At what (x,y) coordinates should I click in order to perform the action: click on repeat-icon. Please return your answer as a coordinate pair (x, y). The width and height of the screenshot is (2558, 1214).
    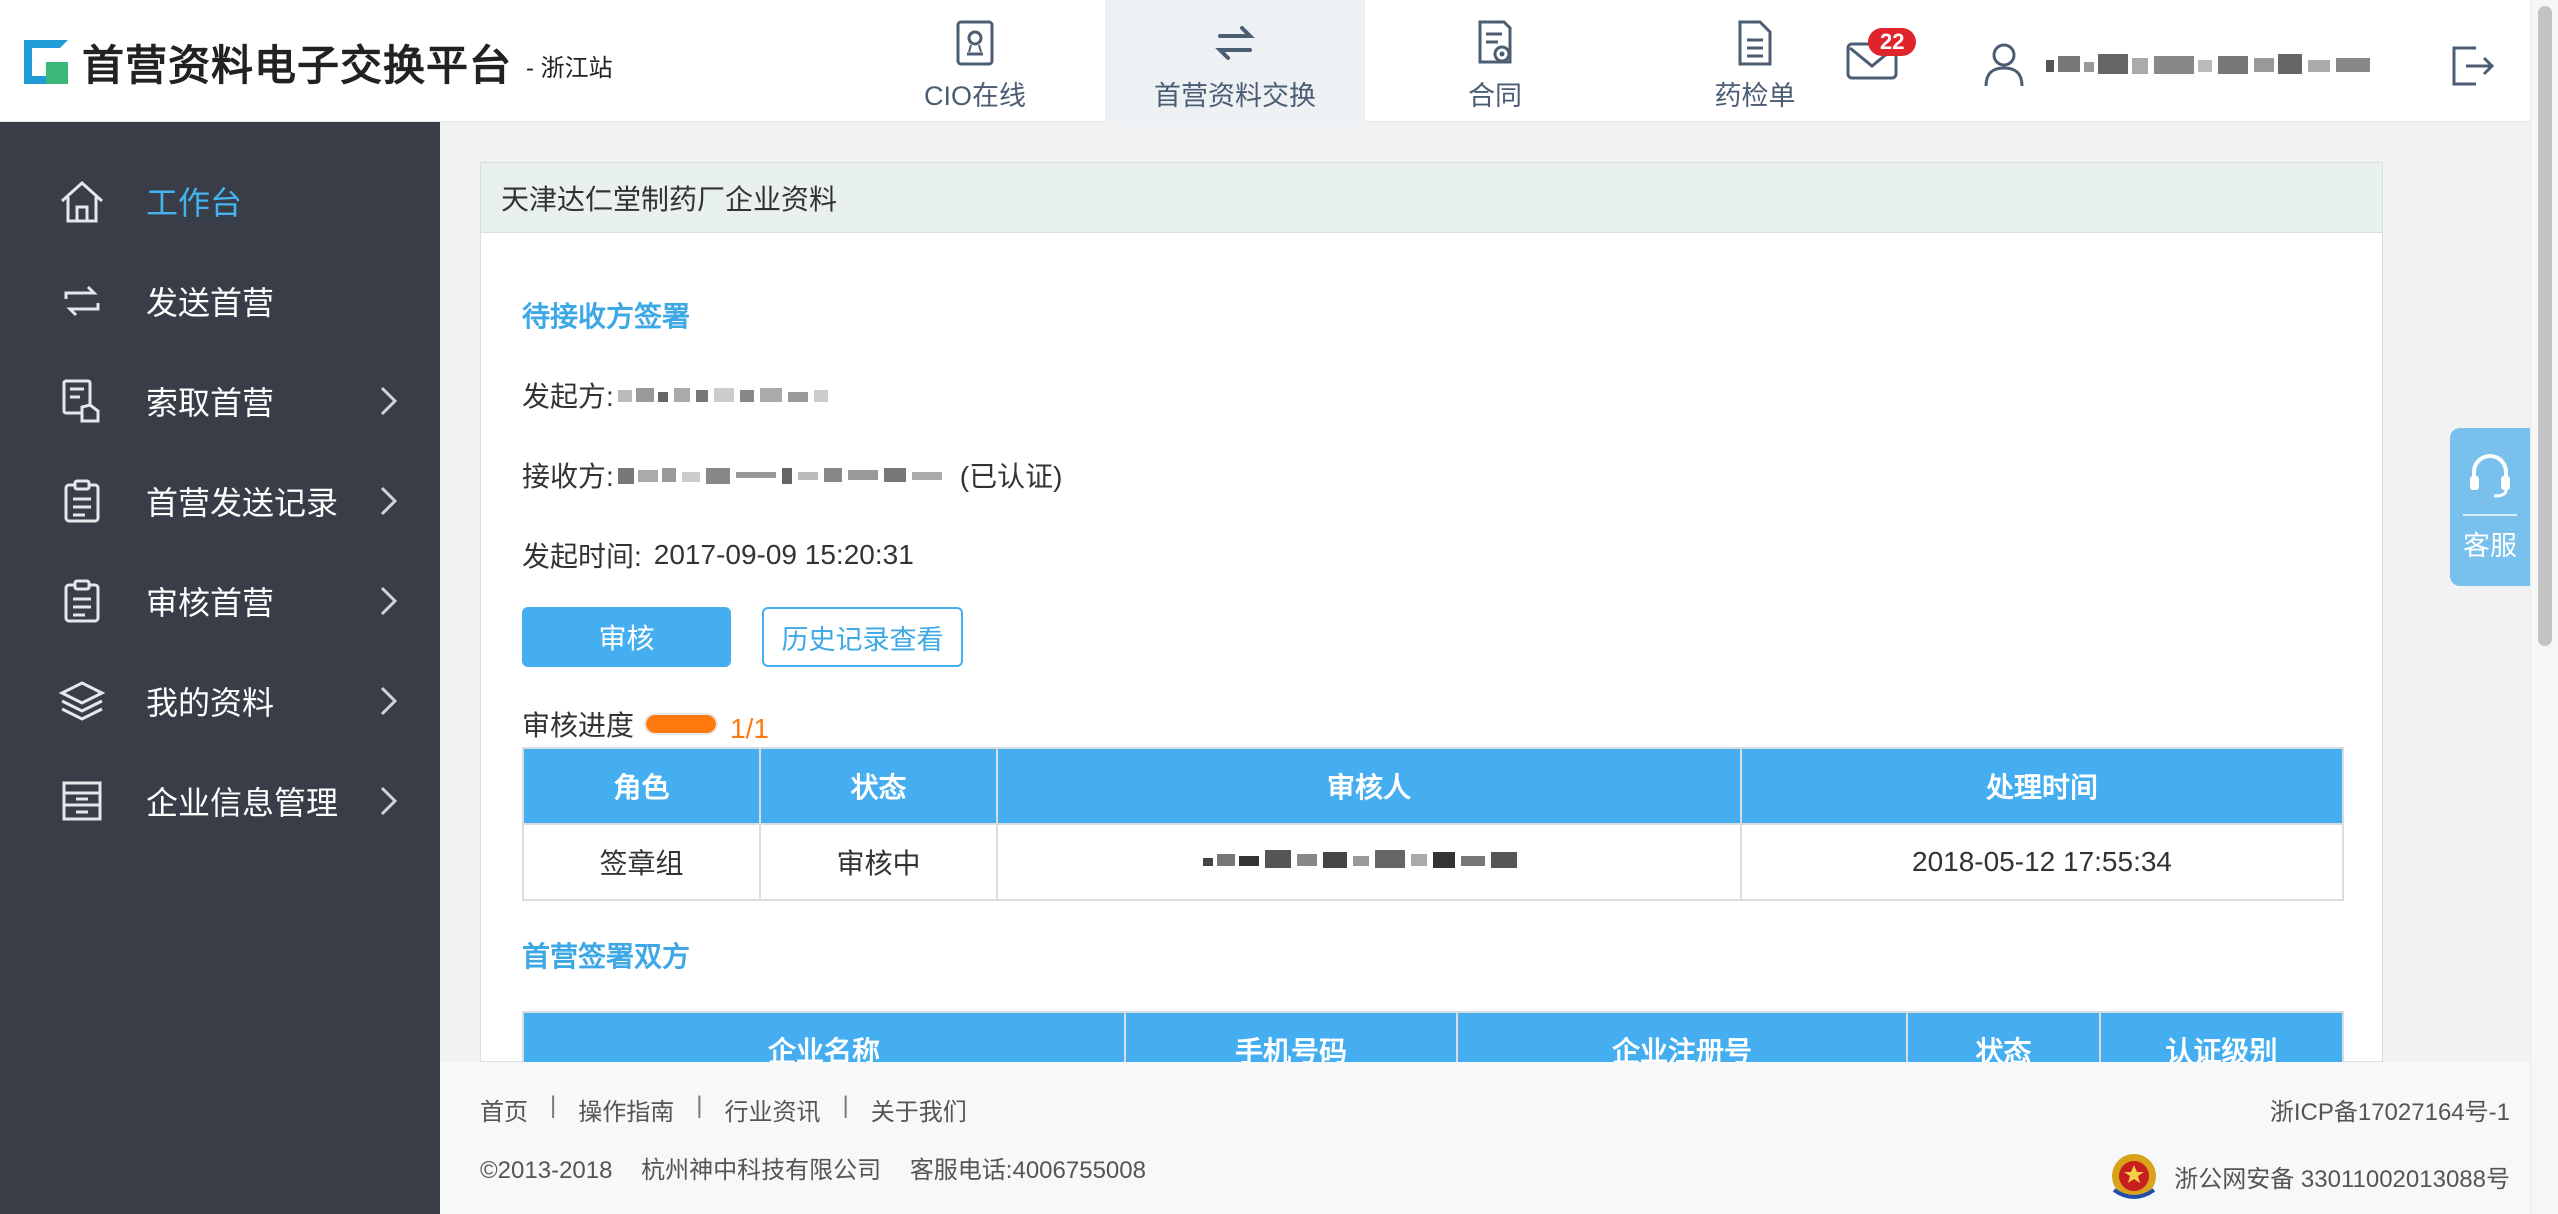
    Looking at the image, I should click on (82, 301).